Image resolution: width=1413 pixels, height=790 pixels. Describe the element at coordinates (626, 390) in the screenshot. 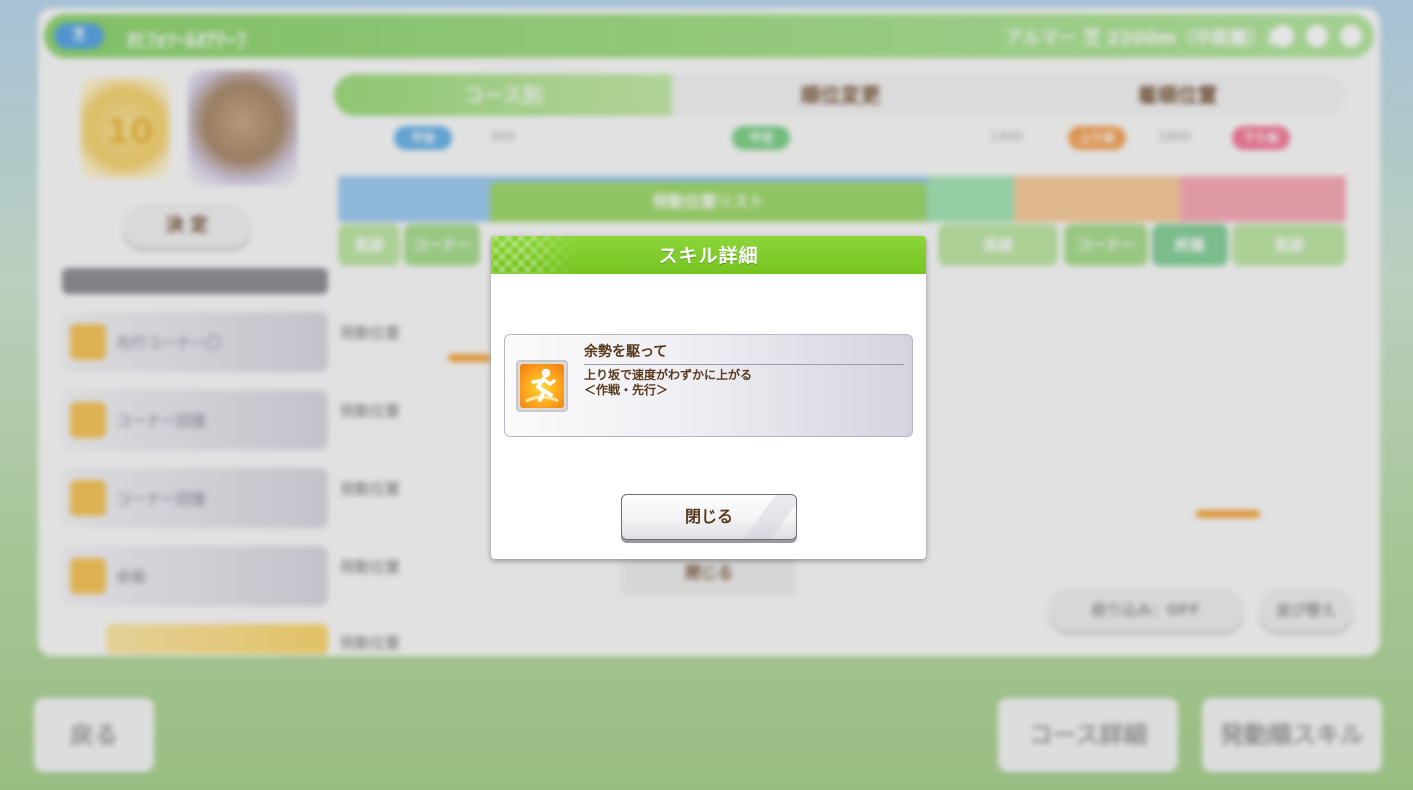

I see `skill-condition: ＜作戦・先行＞` at that location.